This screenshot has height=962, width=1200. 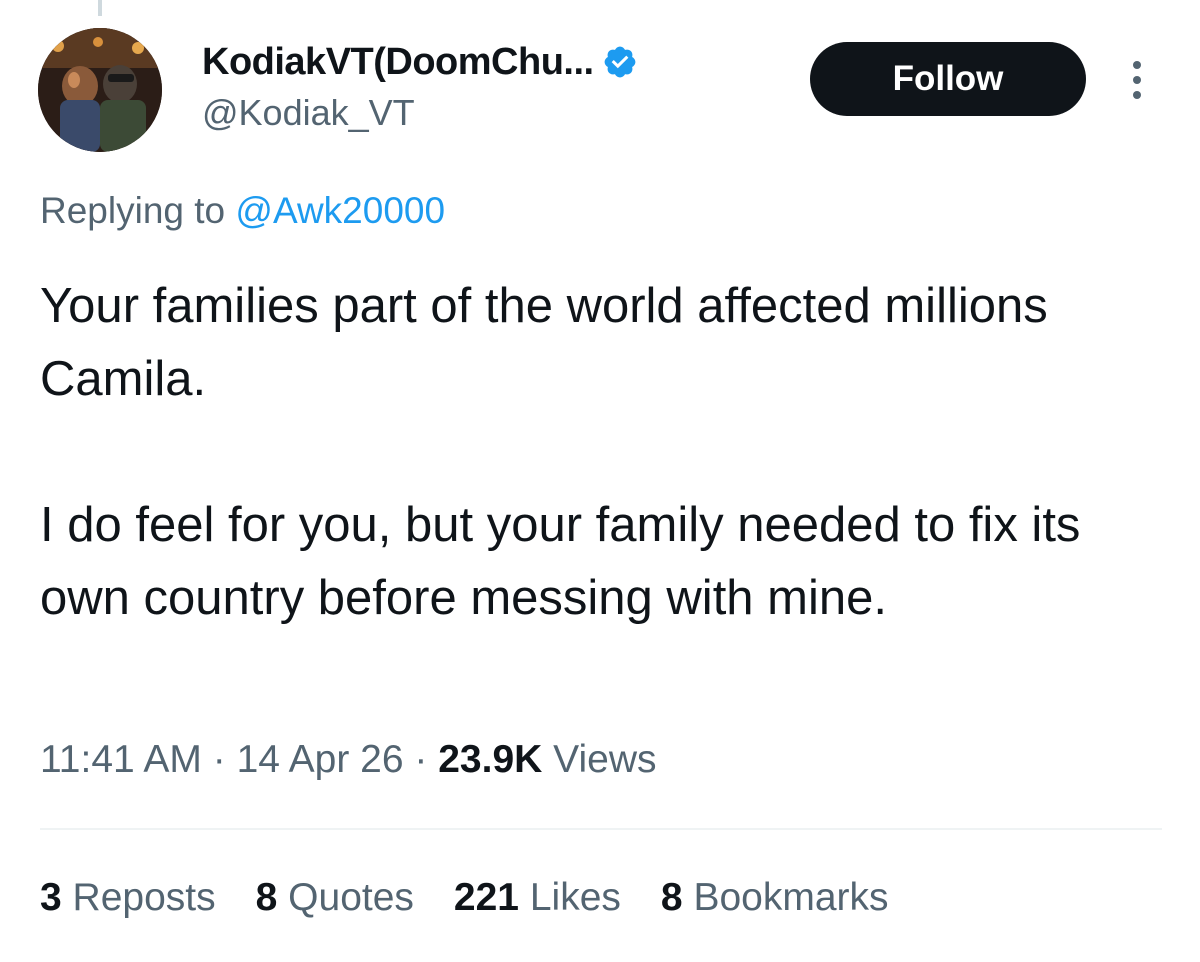 I want to click on reposts-count: 3, so click(x=51, y=897).